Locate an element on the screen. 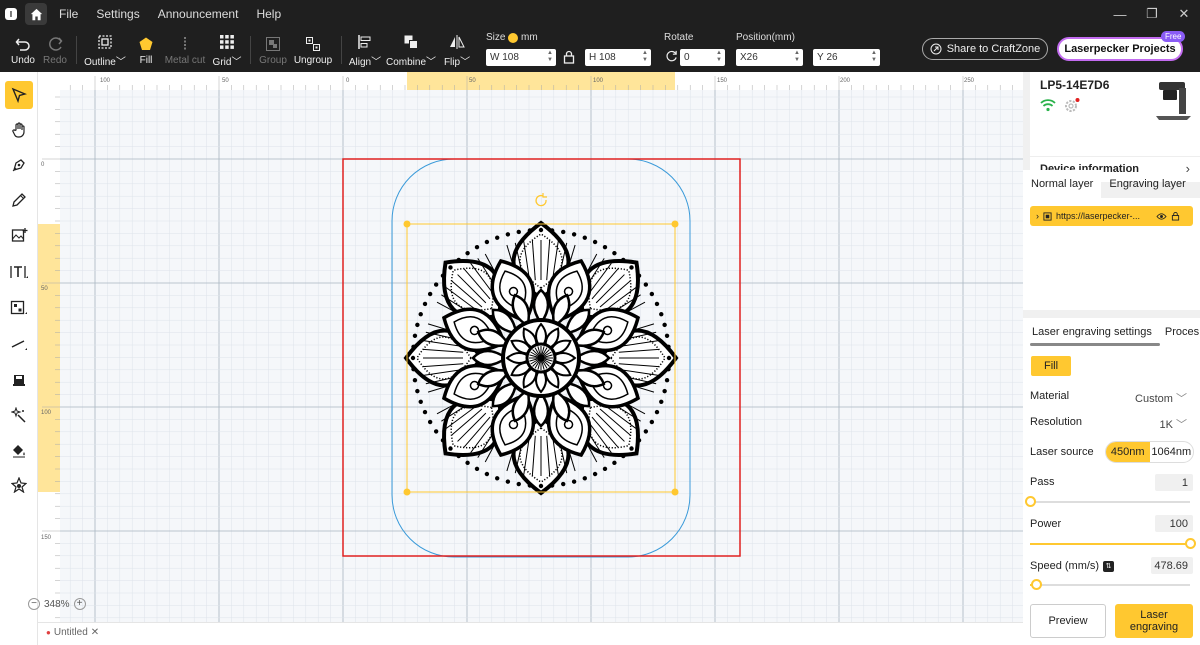 The image size is (1200, 645). pan-tool is located at coordinates (19, 130).